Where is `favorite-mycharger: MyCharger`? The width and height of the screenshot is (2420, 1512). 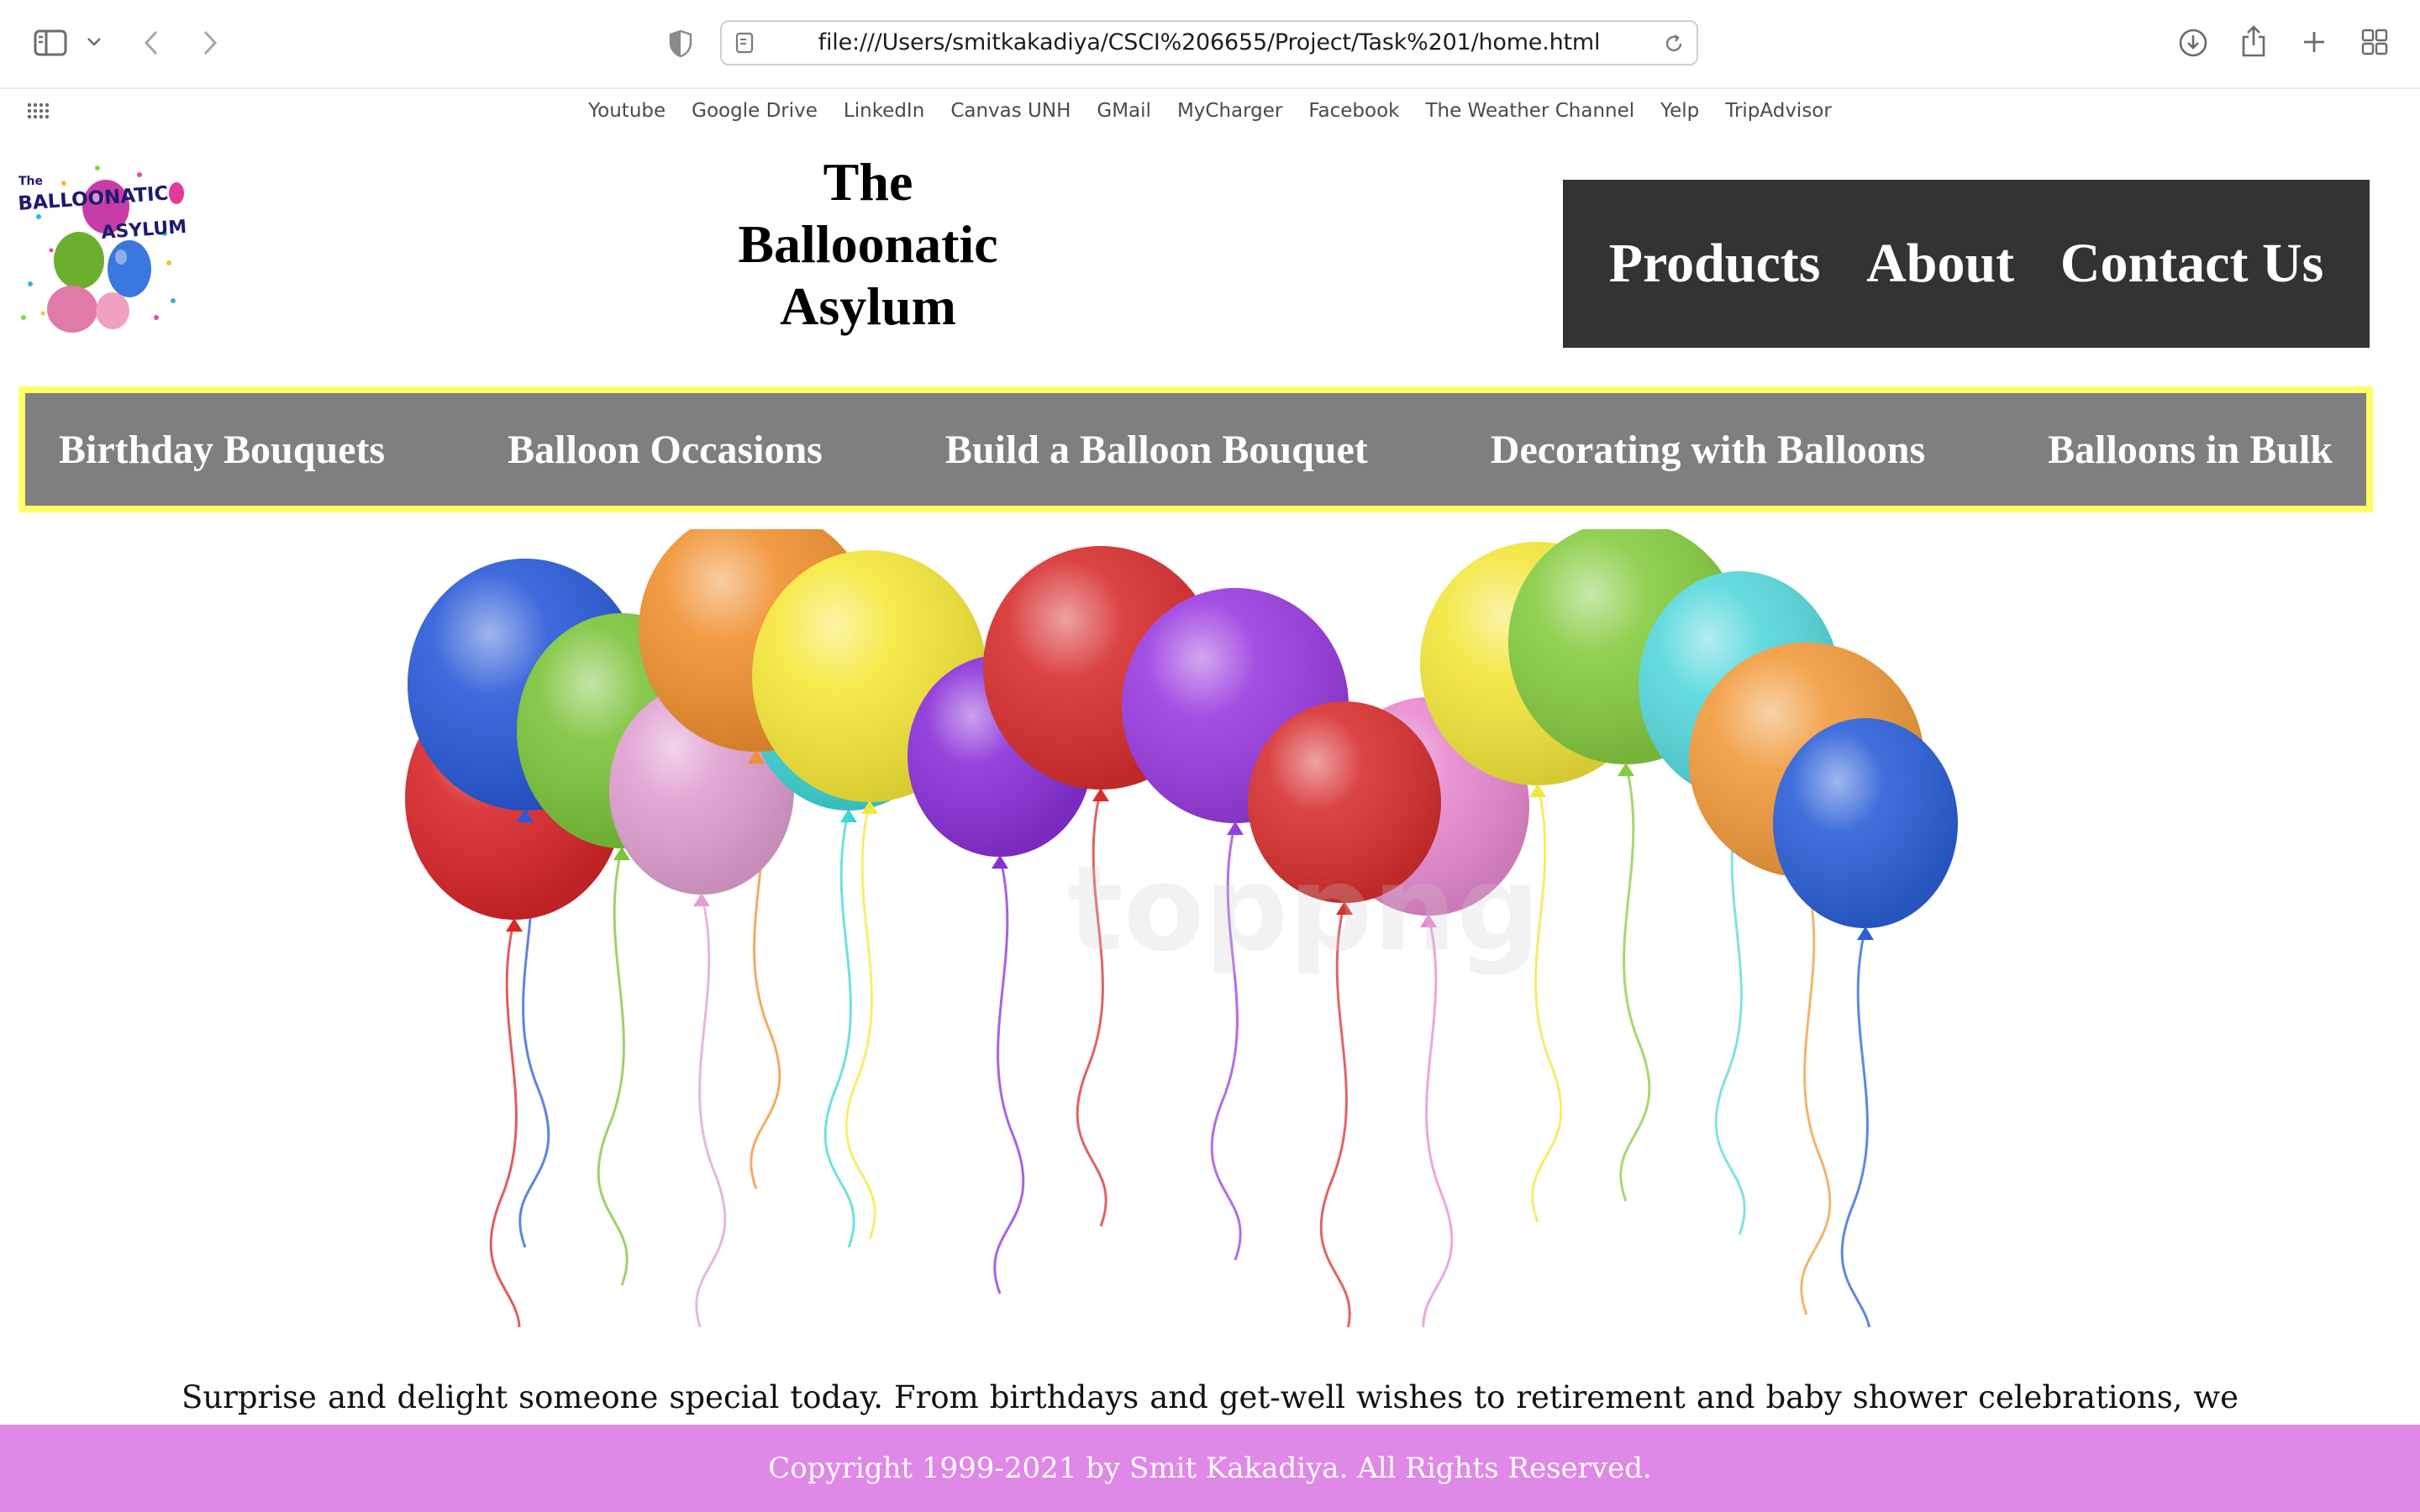 favorite-mycharger: MyCharger is located at coordinates (1229, 111).